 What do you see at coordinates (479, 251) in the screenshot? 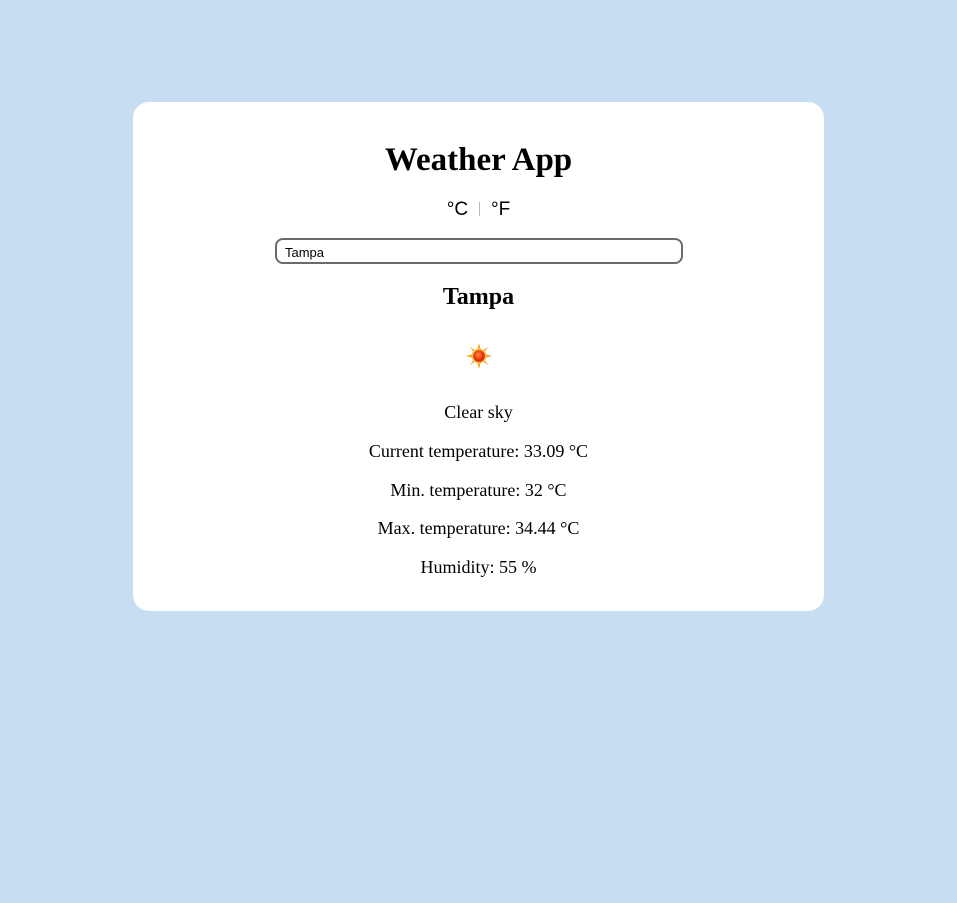
I see `city-search-input` at bounding box center [479, 251].